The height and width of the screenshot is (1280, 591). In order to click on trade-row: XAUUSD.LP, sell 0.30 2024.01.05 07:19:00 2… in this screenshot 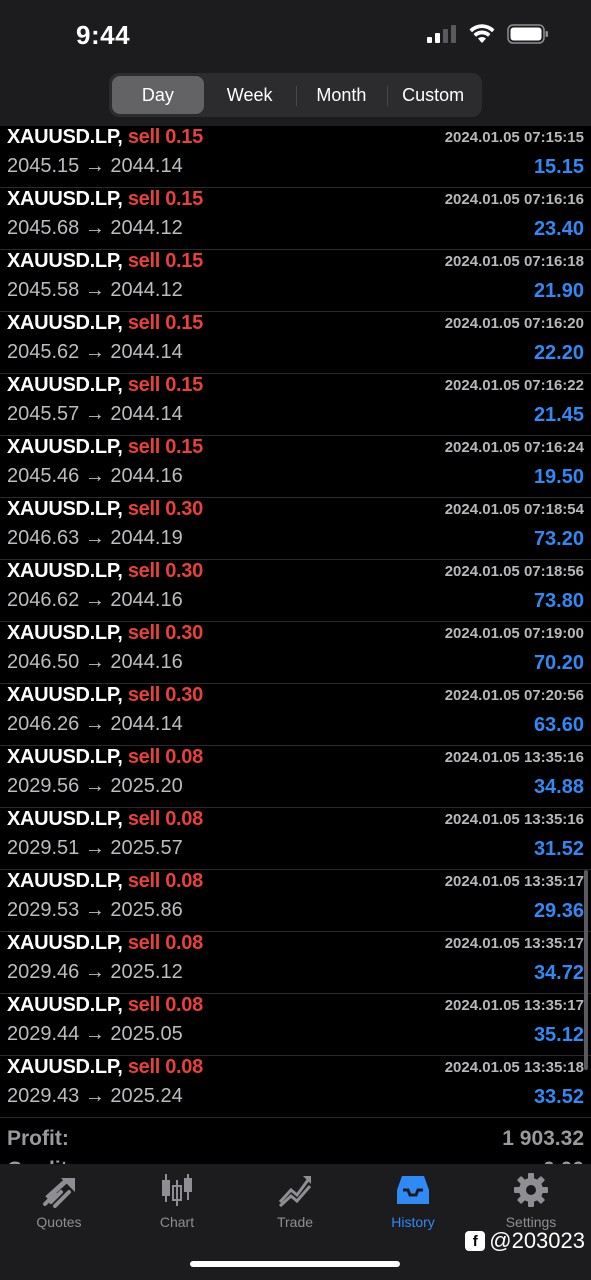, I will do `click(295, 653)`.